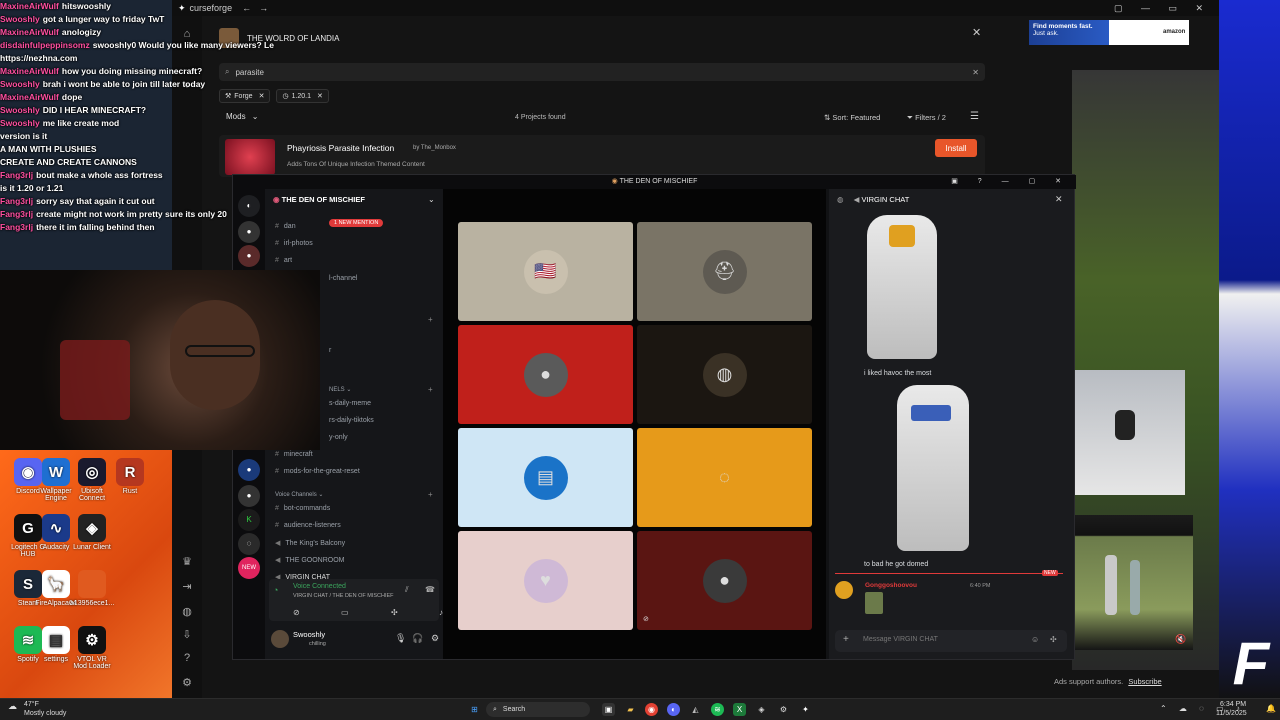  What do you see at coordinates (1108, 681) in the screenshot?
I see `ads-support-text: Ads support authors. Subscribe` at bounding box center [1108, 681].